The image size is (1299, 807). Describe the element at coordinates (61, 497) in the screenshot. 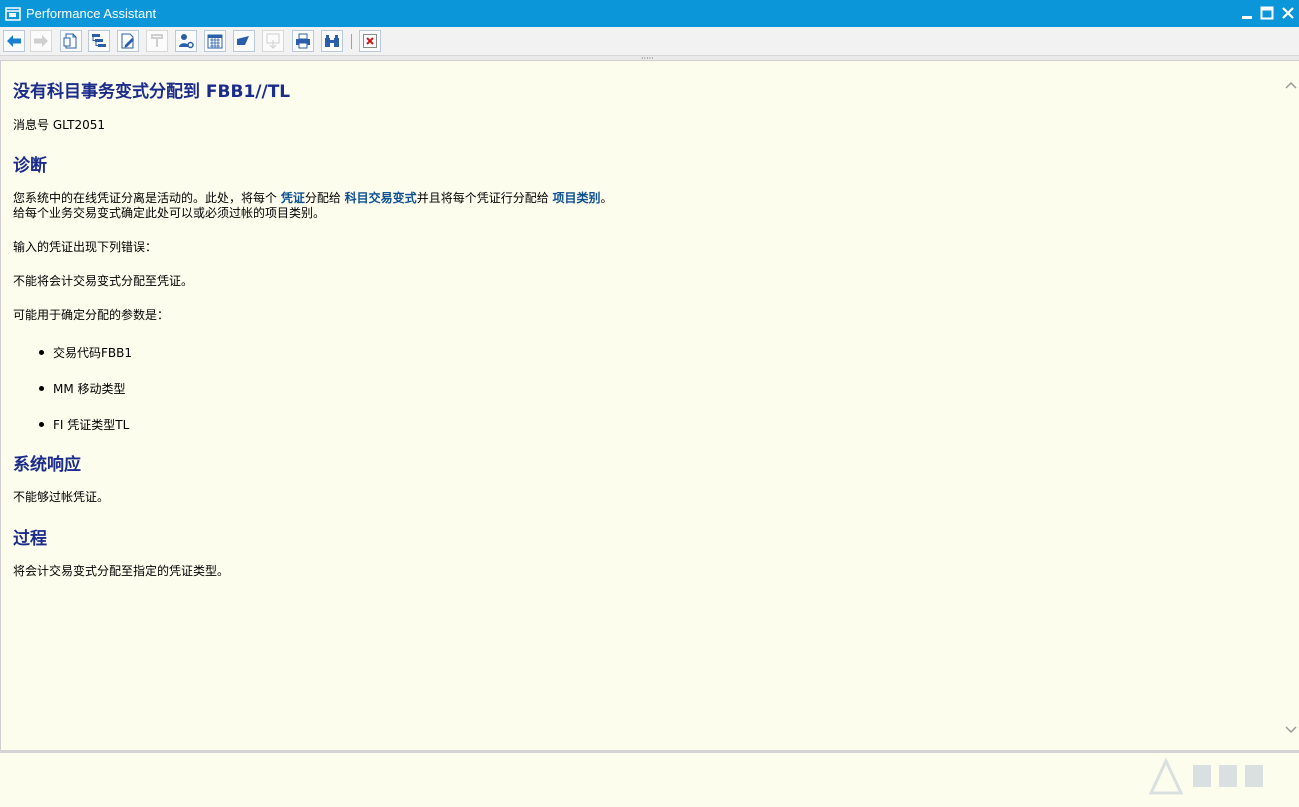

I see `system-response-text: 不能够过帐凭证。` at that location.